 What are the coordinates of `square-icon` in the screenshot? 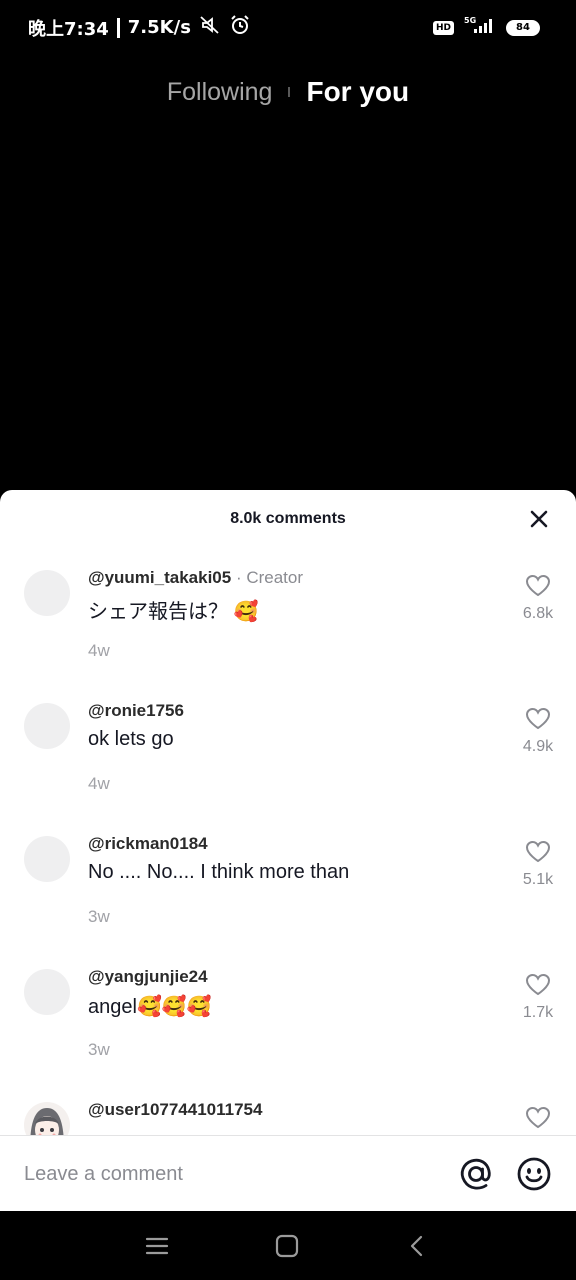 It's located at (287, 1246).